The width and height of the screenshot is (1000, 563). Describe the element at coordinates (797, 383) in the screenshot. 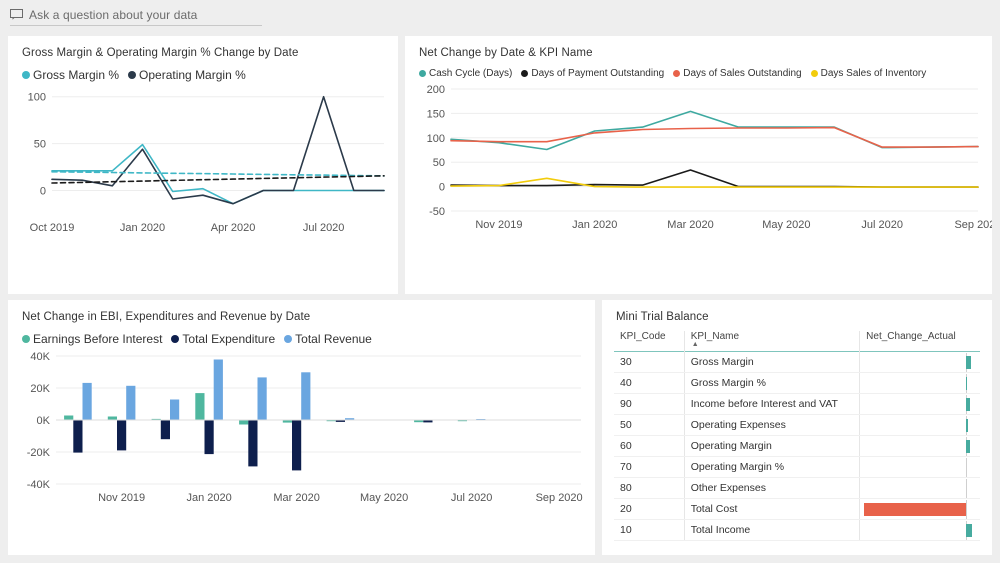

I see `table-row: 40 Gross Margin %` at that location.